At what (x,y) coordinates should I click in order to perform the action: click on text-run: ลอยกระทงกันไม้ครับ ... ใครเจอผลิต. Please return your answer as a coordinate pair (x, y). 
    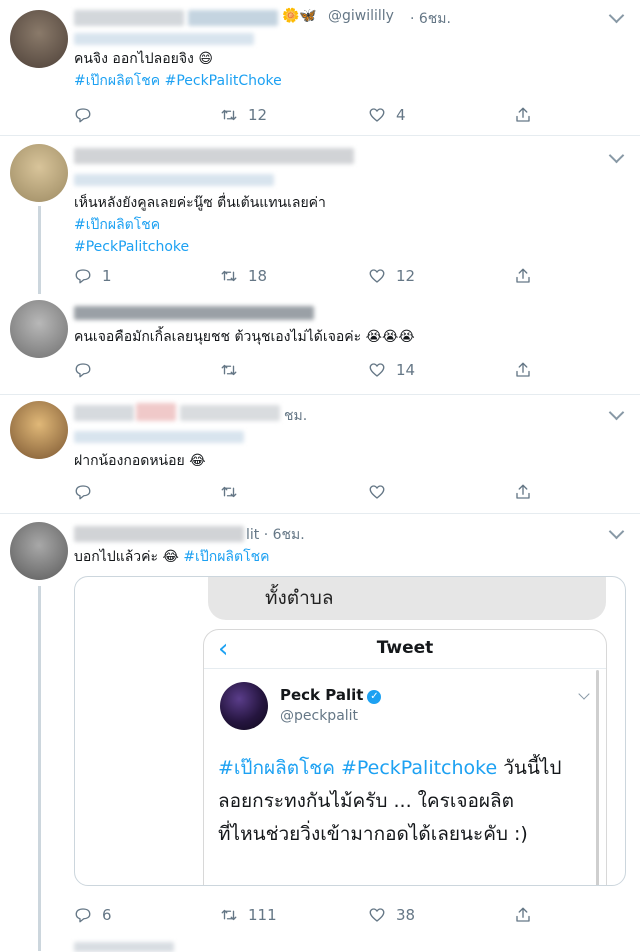
    Looking at the image, I should click on (366, 801).